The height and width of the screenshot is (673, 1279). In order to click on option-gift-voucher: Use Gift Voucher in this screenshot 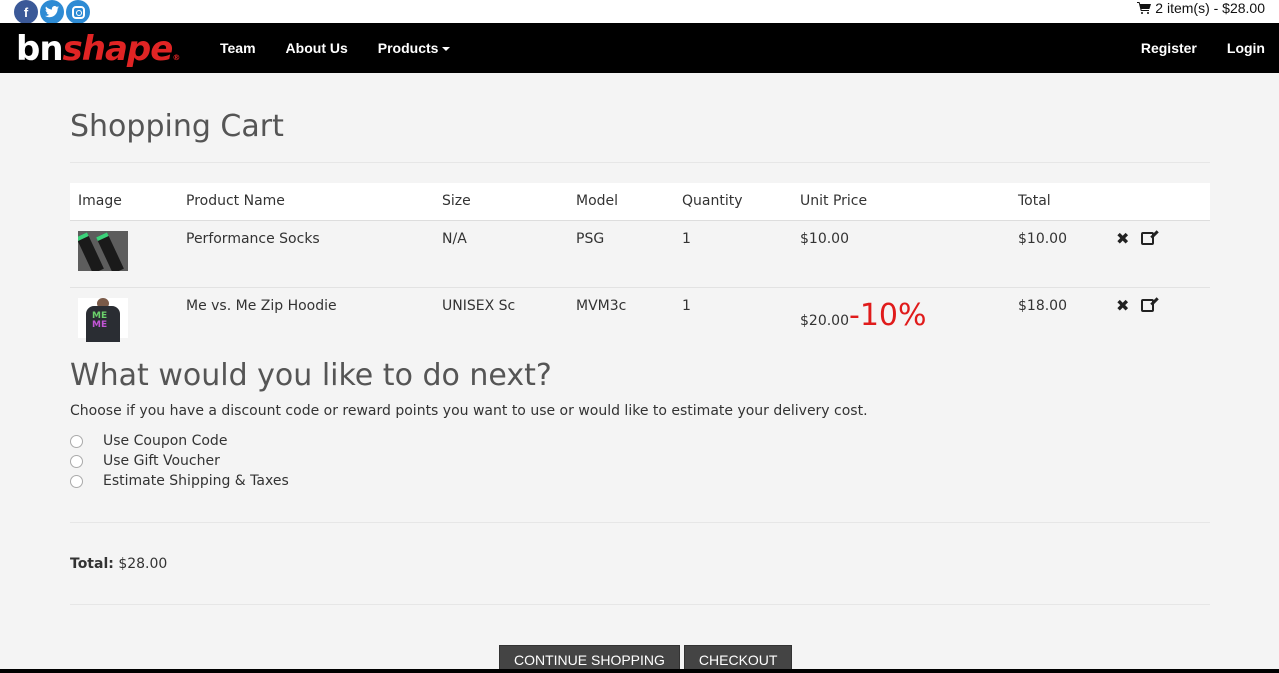, I will do `click(640, 461)`.